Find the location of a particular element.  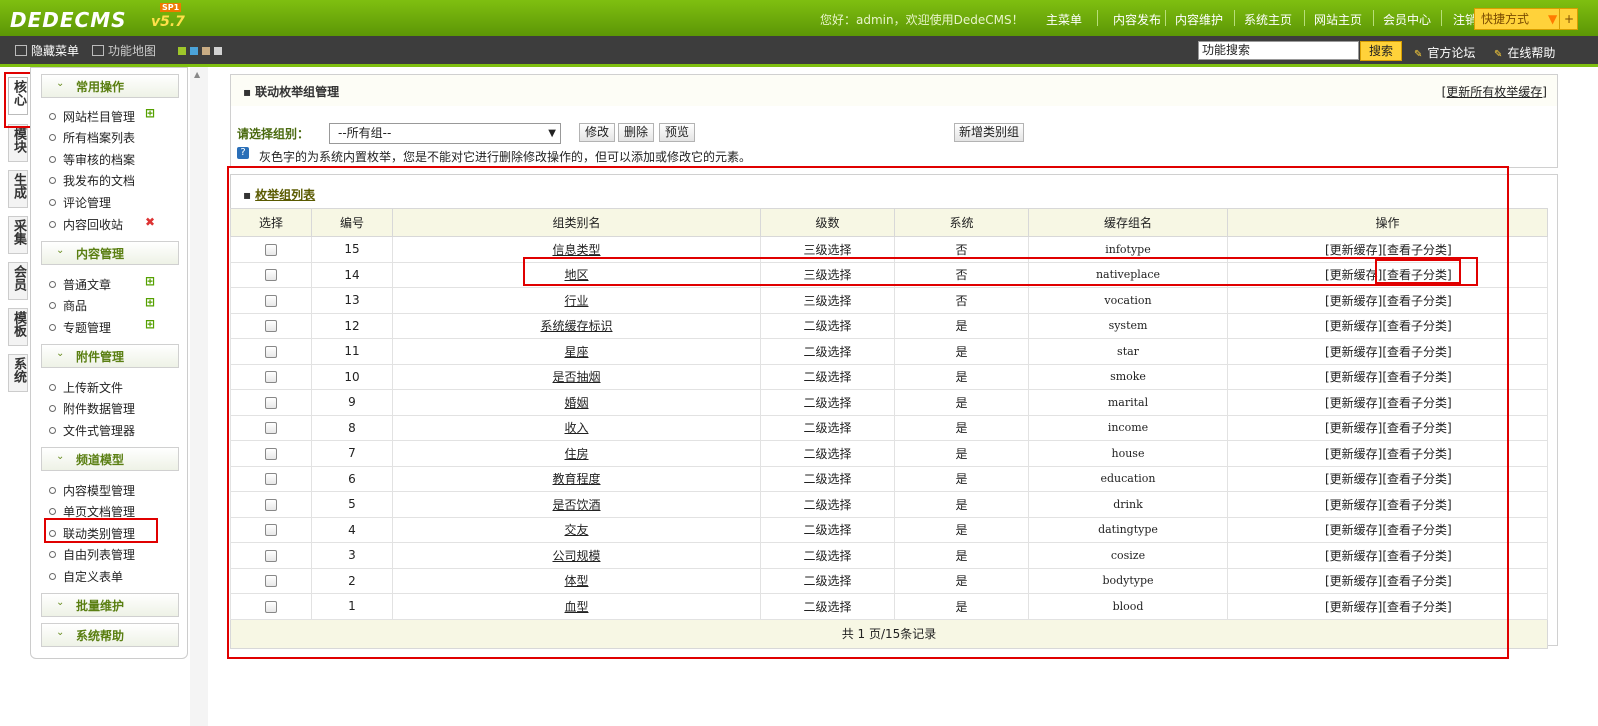

panel-title: ▪ 联动枚举组管理 is located at coordinates (291, 92).